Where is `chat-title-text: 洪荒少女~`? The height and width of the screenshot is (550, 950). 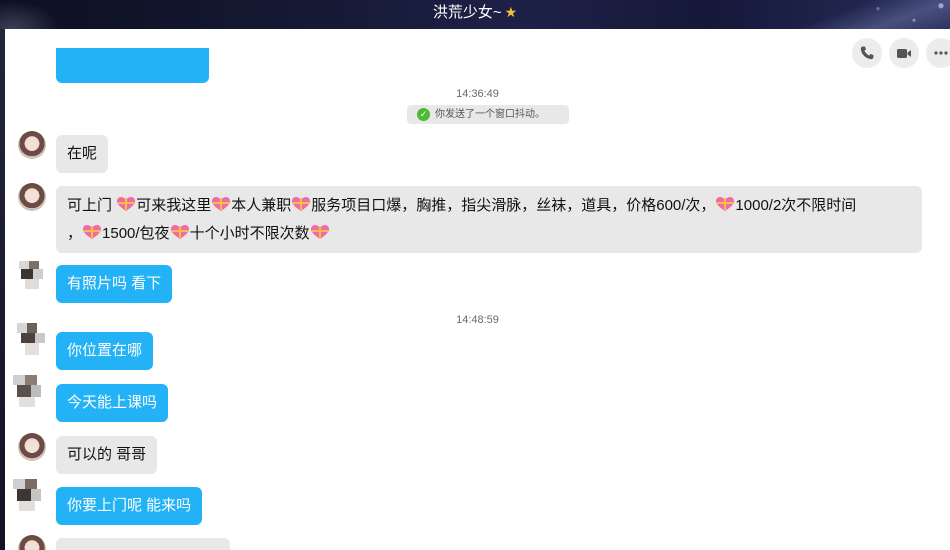
chat-title-text: 洪荒少女~ is located at coordinates (467, 12).